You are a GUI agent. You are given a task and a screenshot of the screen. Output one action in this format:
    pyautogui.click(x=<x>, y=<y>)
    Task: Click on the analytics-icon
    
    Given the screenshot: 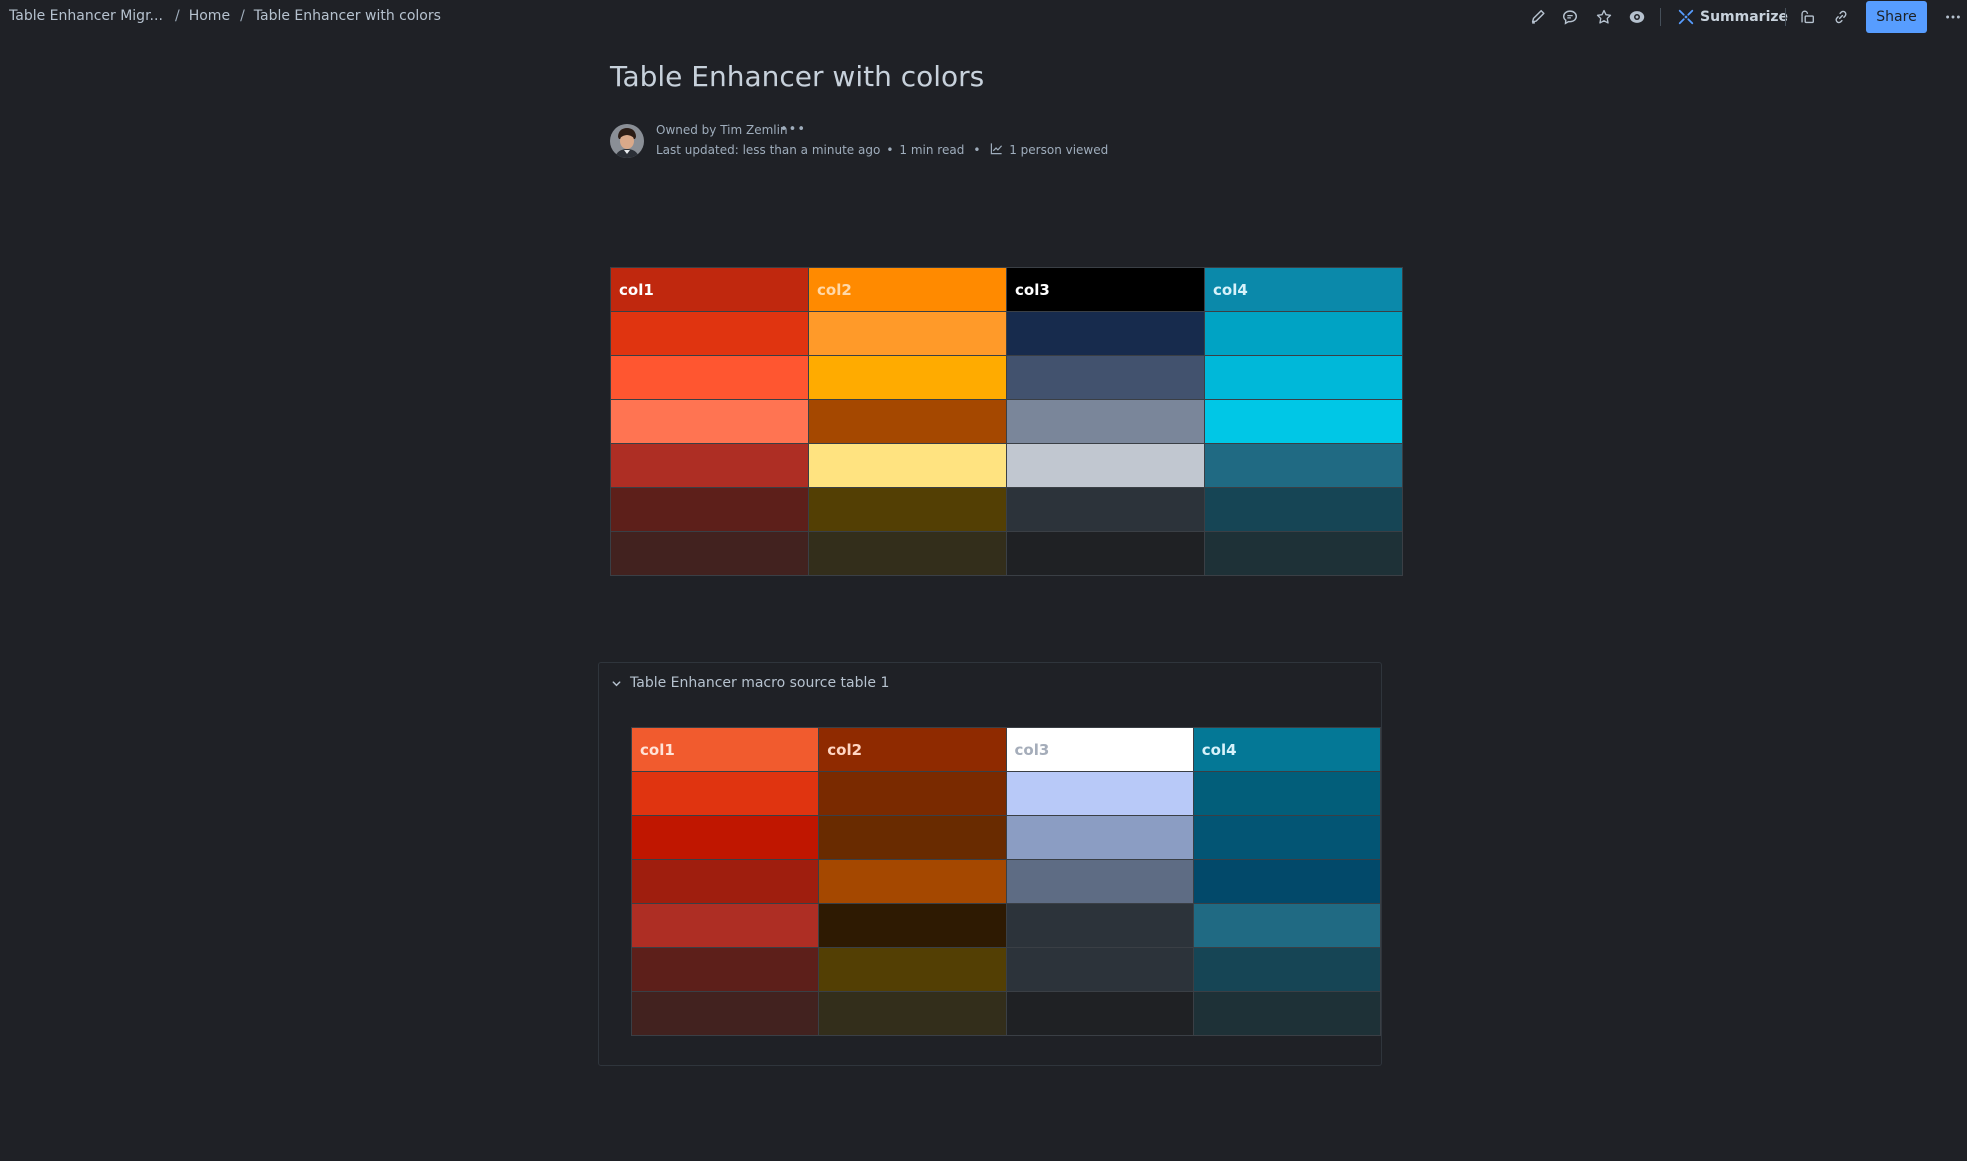 What is the action you would take?
    pyautogui.click(x=996, y=150)
    